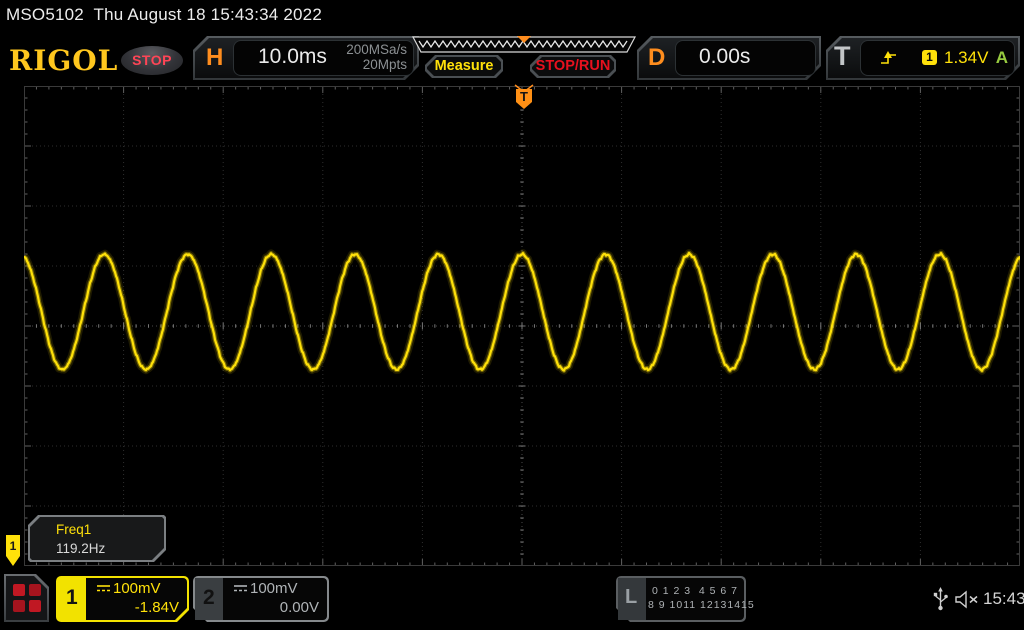 Image resolution: width=1024 pixels, height=630 pixels. Describe the element at coordinates (81, 548) in the screenshot. I see `measurement-value: 119.2Hz` at that location.